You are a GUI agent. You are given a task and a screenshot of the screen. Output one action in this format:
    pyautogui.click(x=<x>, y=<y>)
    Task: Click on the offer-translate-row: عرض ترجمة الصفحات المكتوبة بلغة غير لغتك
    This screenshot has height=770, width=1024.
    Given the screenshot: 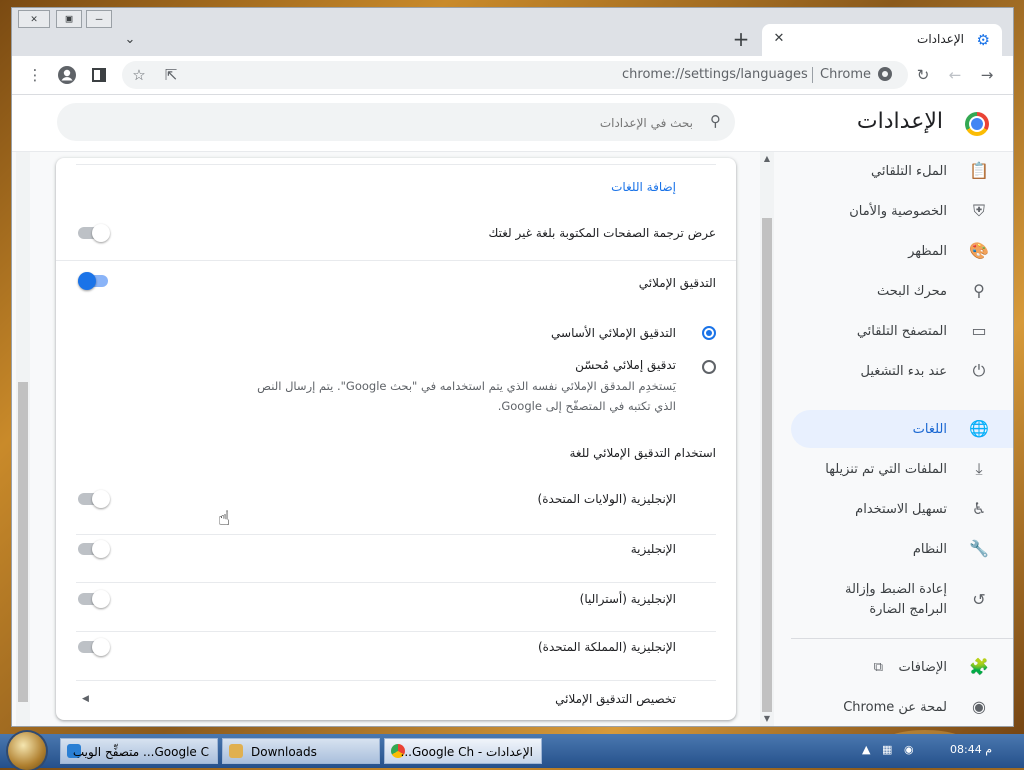 What is the action you would take?
    pyautogui.click(x=396, y=240)
    